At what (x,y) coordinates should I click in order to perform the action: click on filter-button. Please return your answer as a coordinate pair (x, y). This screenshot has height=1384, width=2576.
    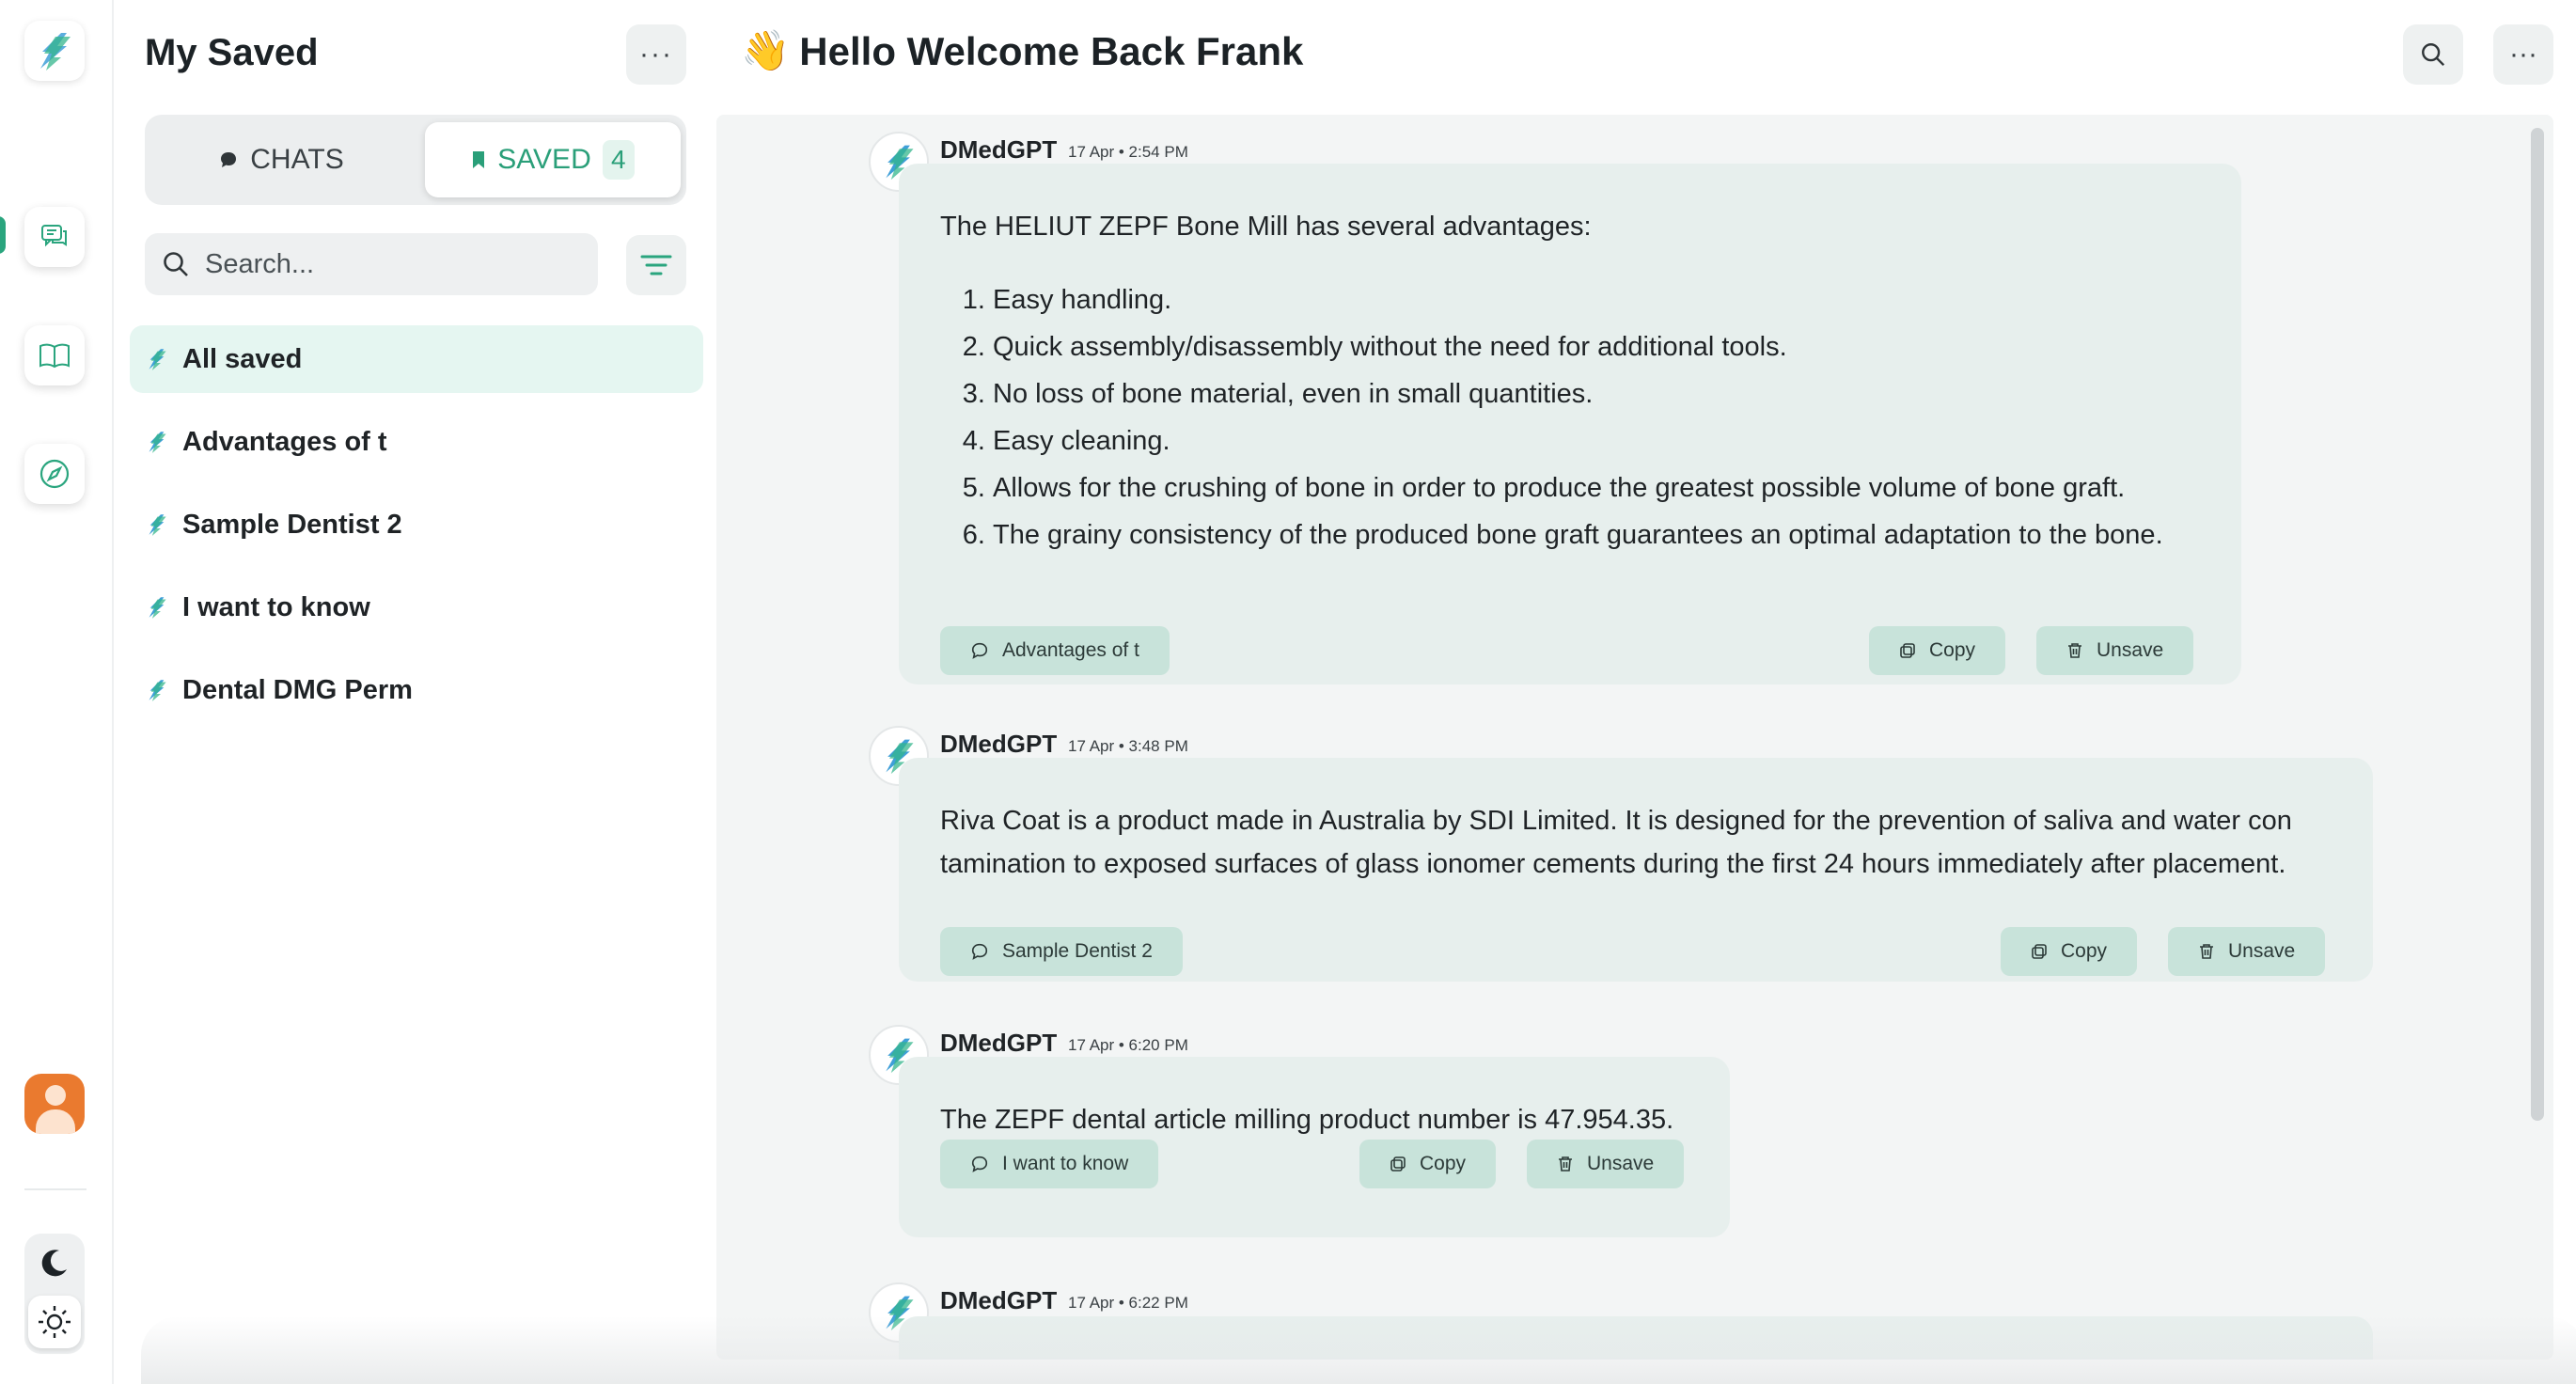
    Looking at the image, I should click on (656, 265).